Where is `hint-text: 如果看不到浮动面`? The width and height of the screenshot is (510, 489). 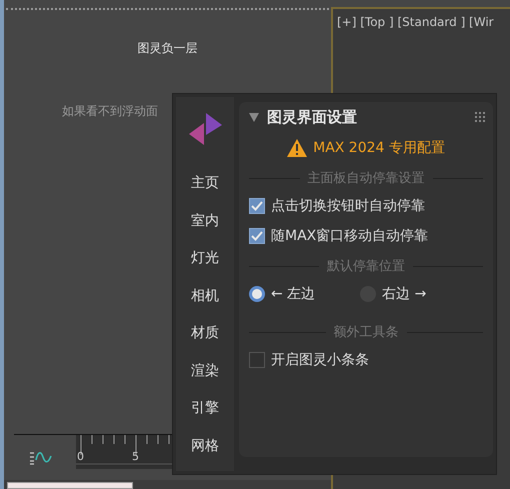
hint-text: 如果看不到浮动面 is located at coordinates (110, 111).